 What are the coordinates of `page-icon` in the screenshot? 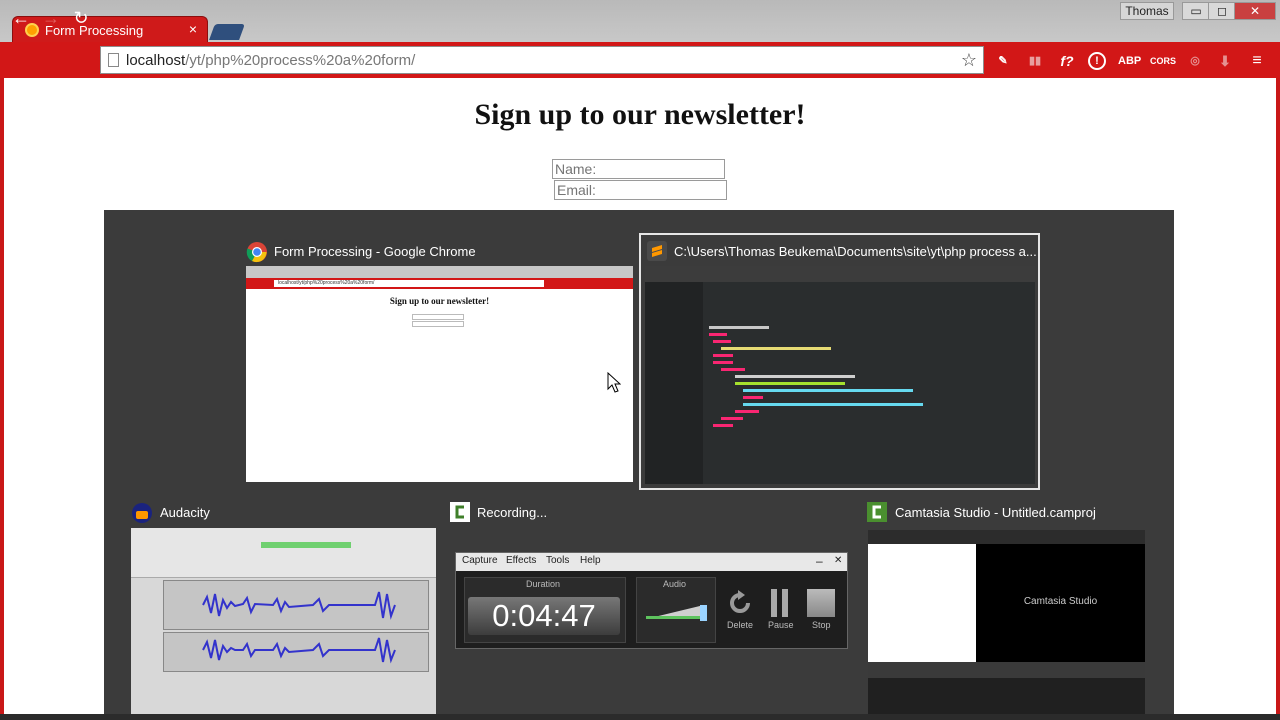 It's located at (113, 60).